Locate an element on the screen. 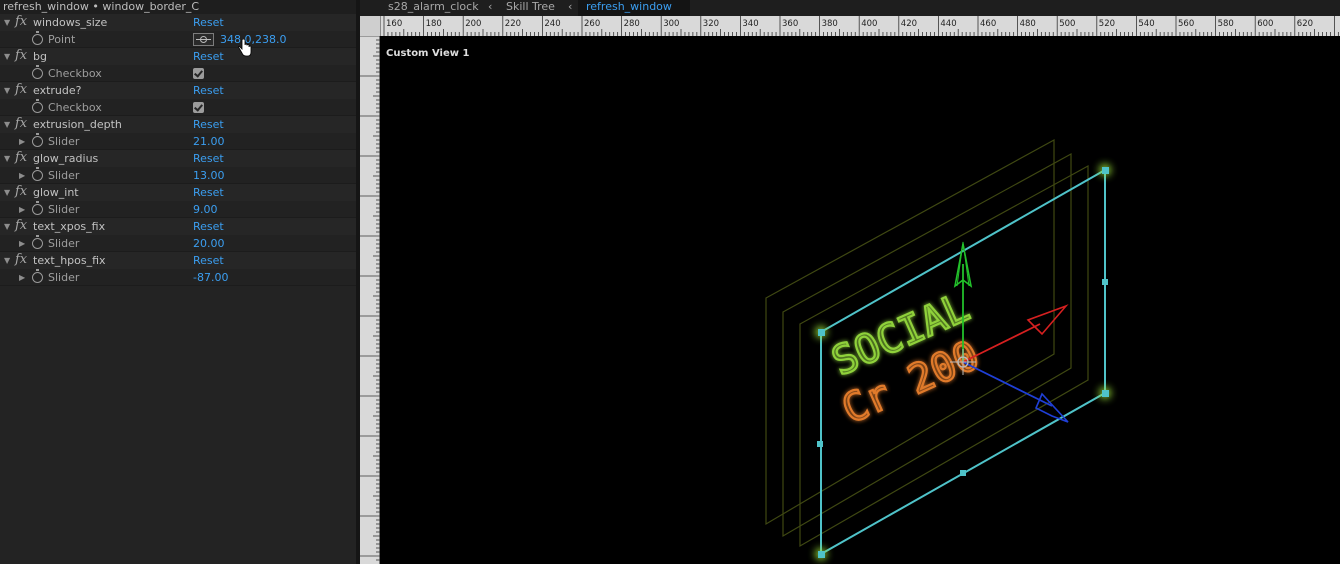 This screenshot has width=1340, height=564. ruler-origin is located at coordinates (370, 26).